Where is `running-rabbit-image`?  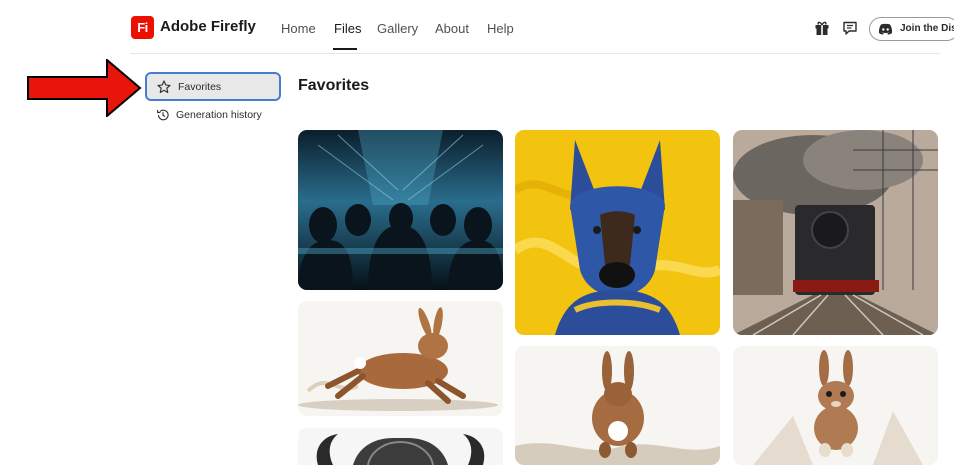 running-rabbit-image is located at coordinates (400, 358).